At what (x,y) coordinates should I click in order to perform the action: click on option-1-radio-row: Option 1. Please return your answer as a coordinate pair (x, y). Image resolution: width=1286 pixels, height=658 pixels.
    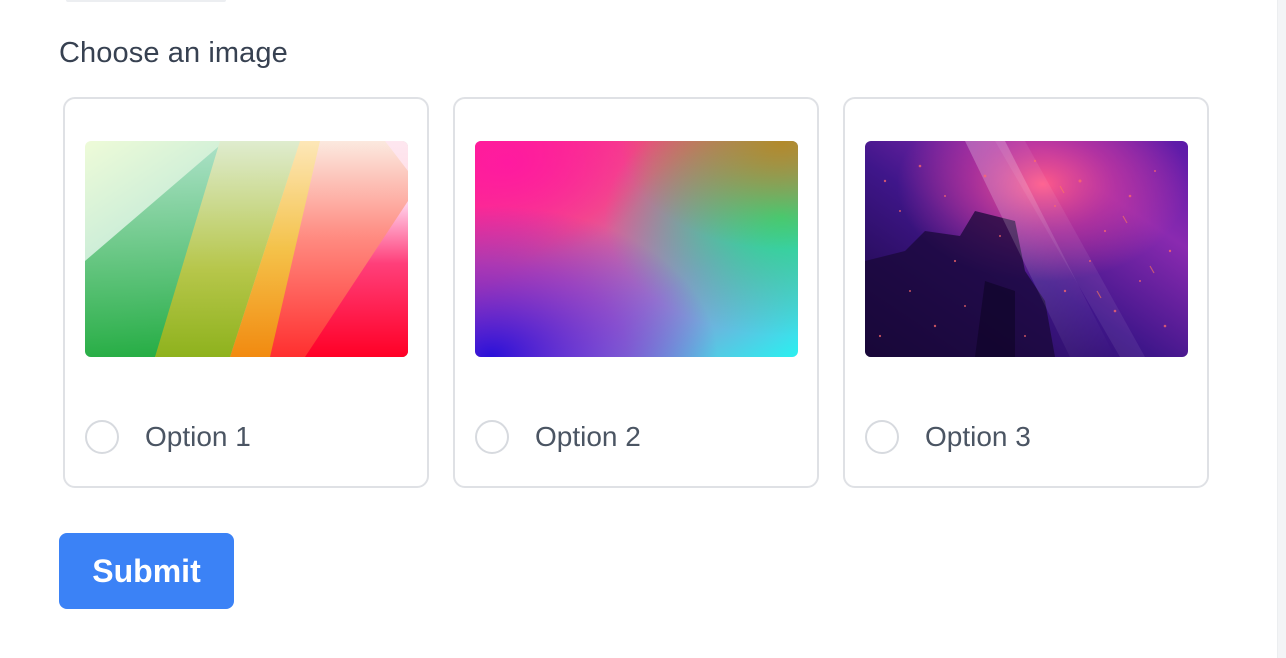
    Looking at the image, I should click on (168, 437).